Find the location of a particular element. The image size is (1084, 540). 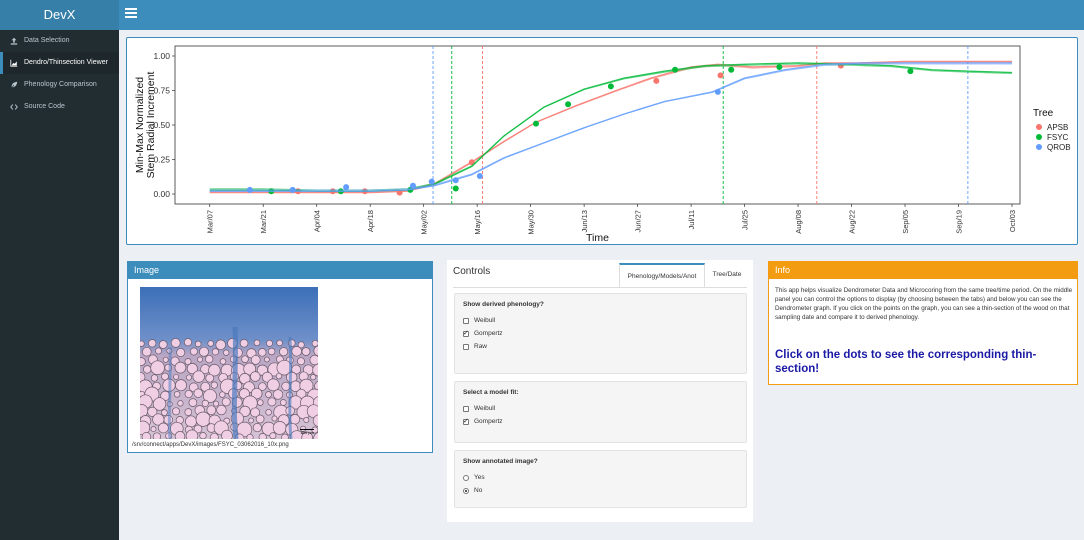

thin-section-micrograph-icon is located at coordinates (229, 363).